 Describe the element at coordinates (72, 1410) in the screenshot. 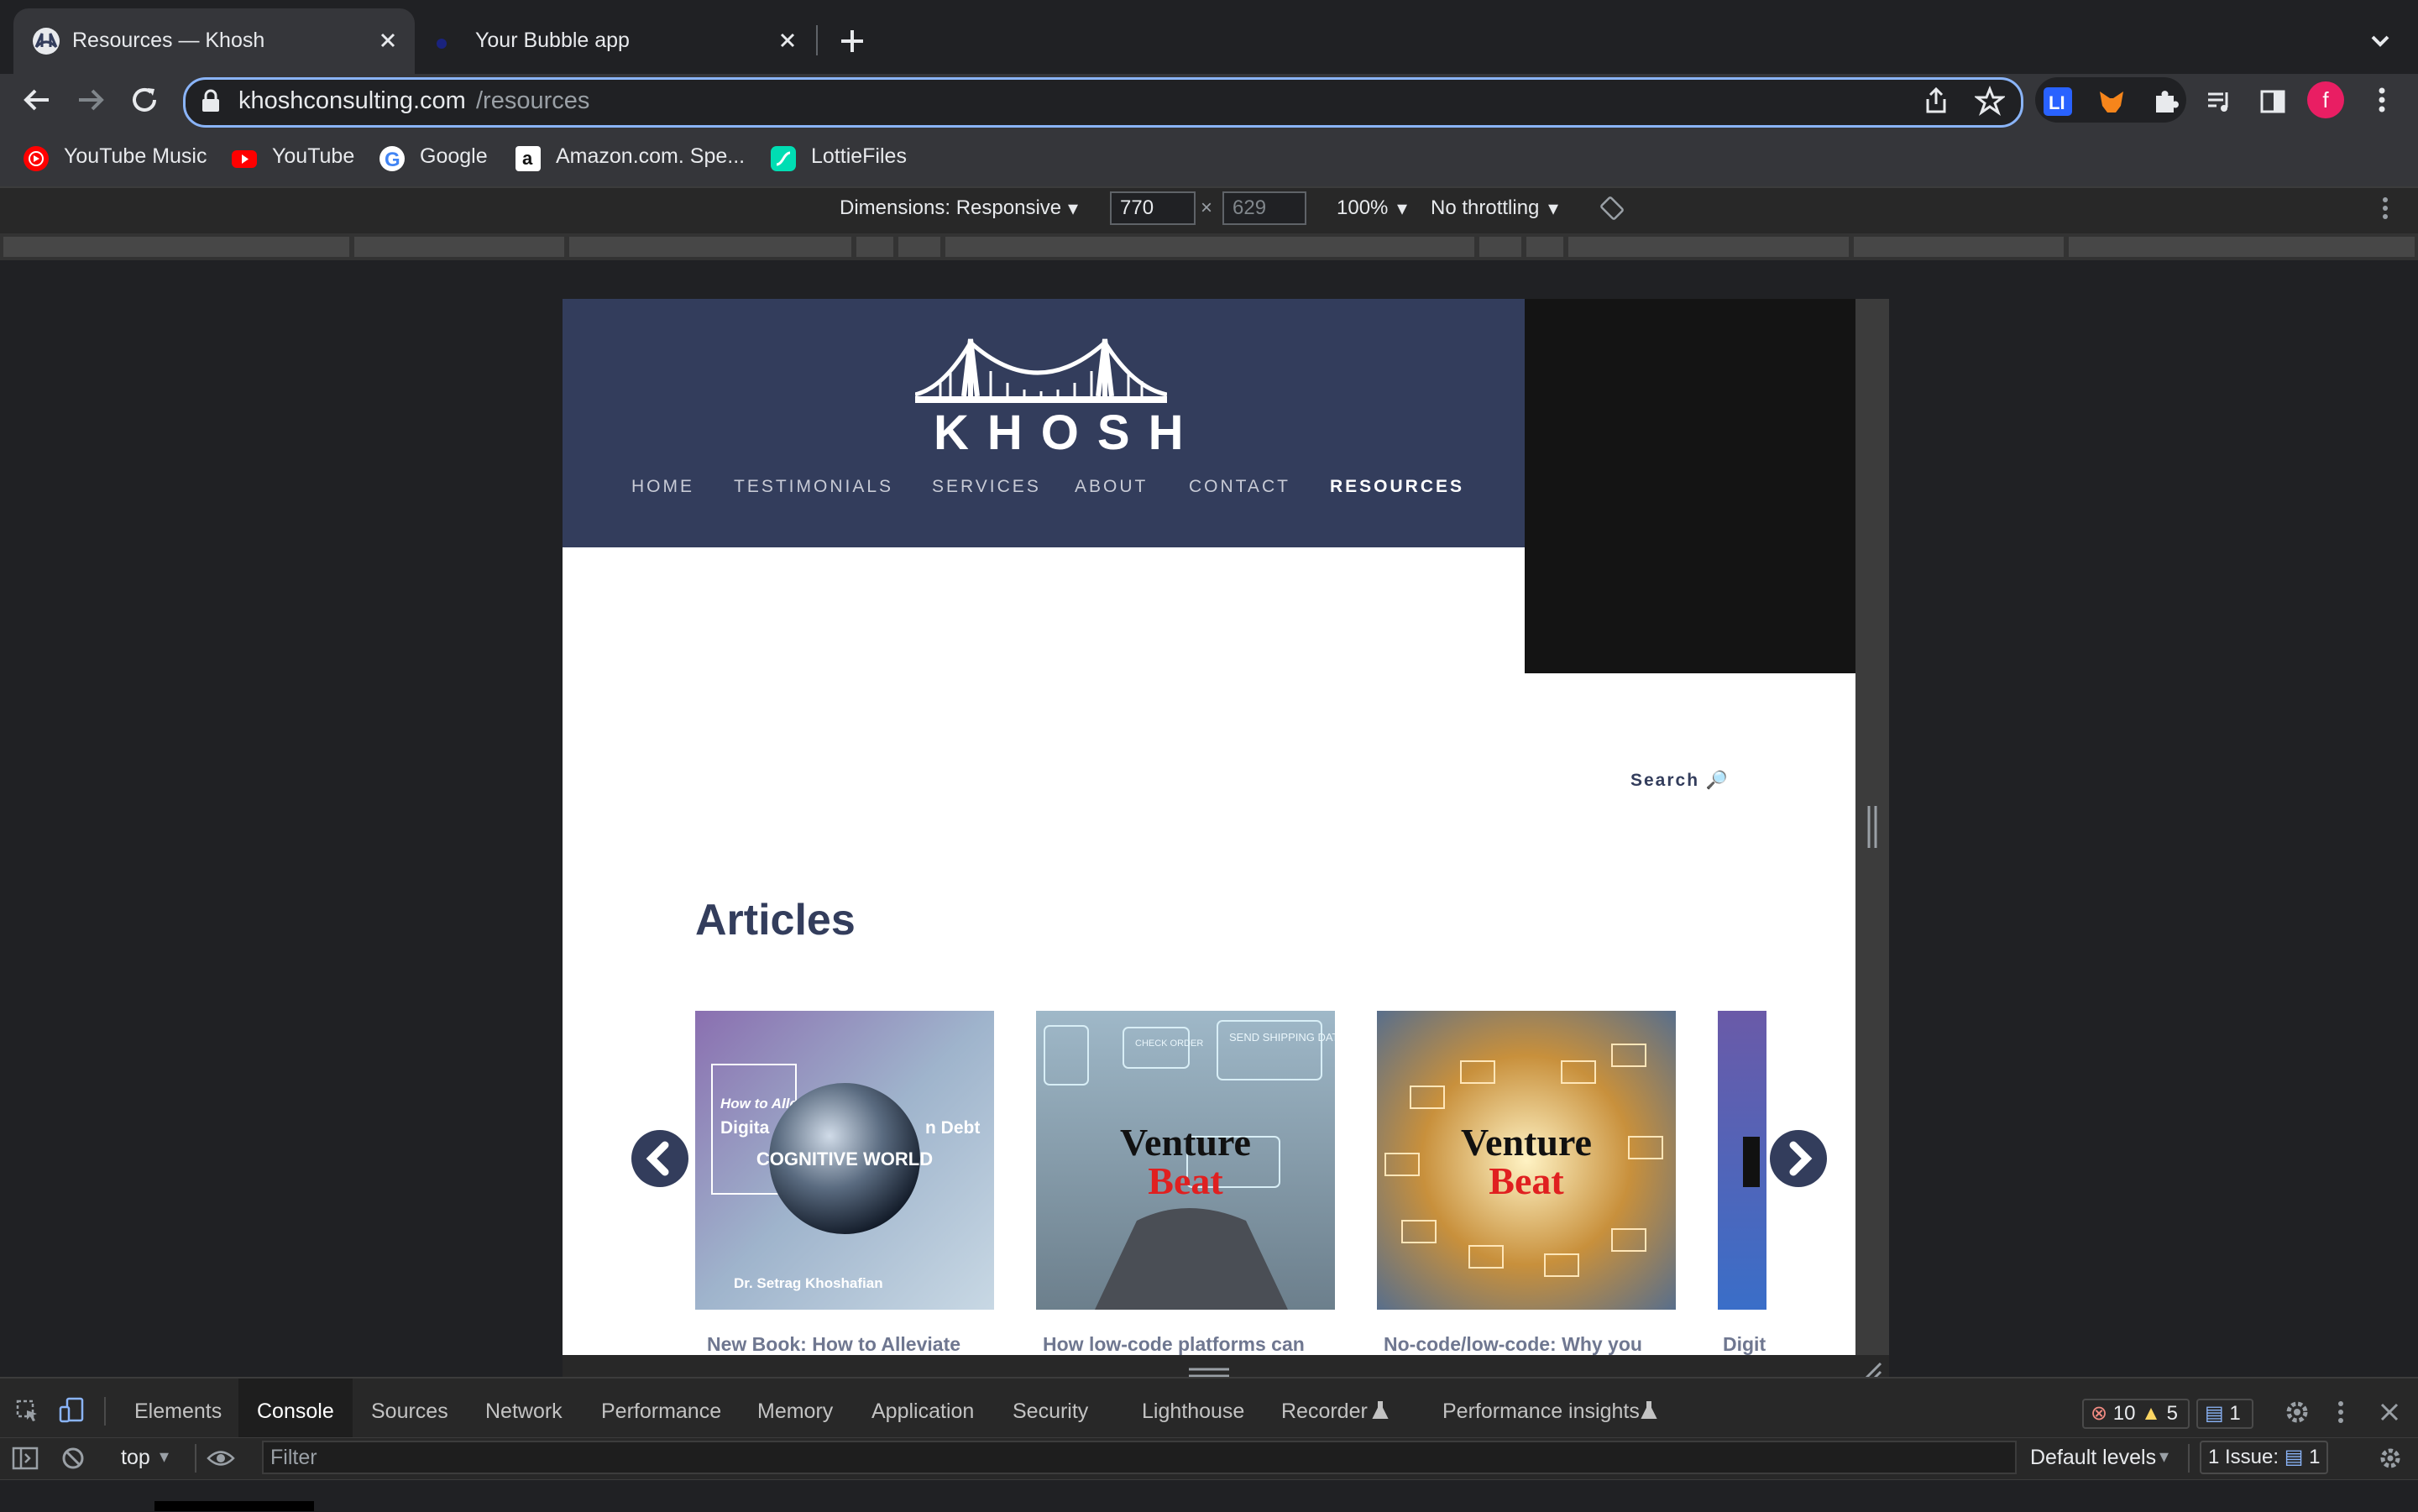

I see `device-toggle-icon` at that location.